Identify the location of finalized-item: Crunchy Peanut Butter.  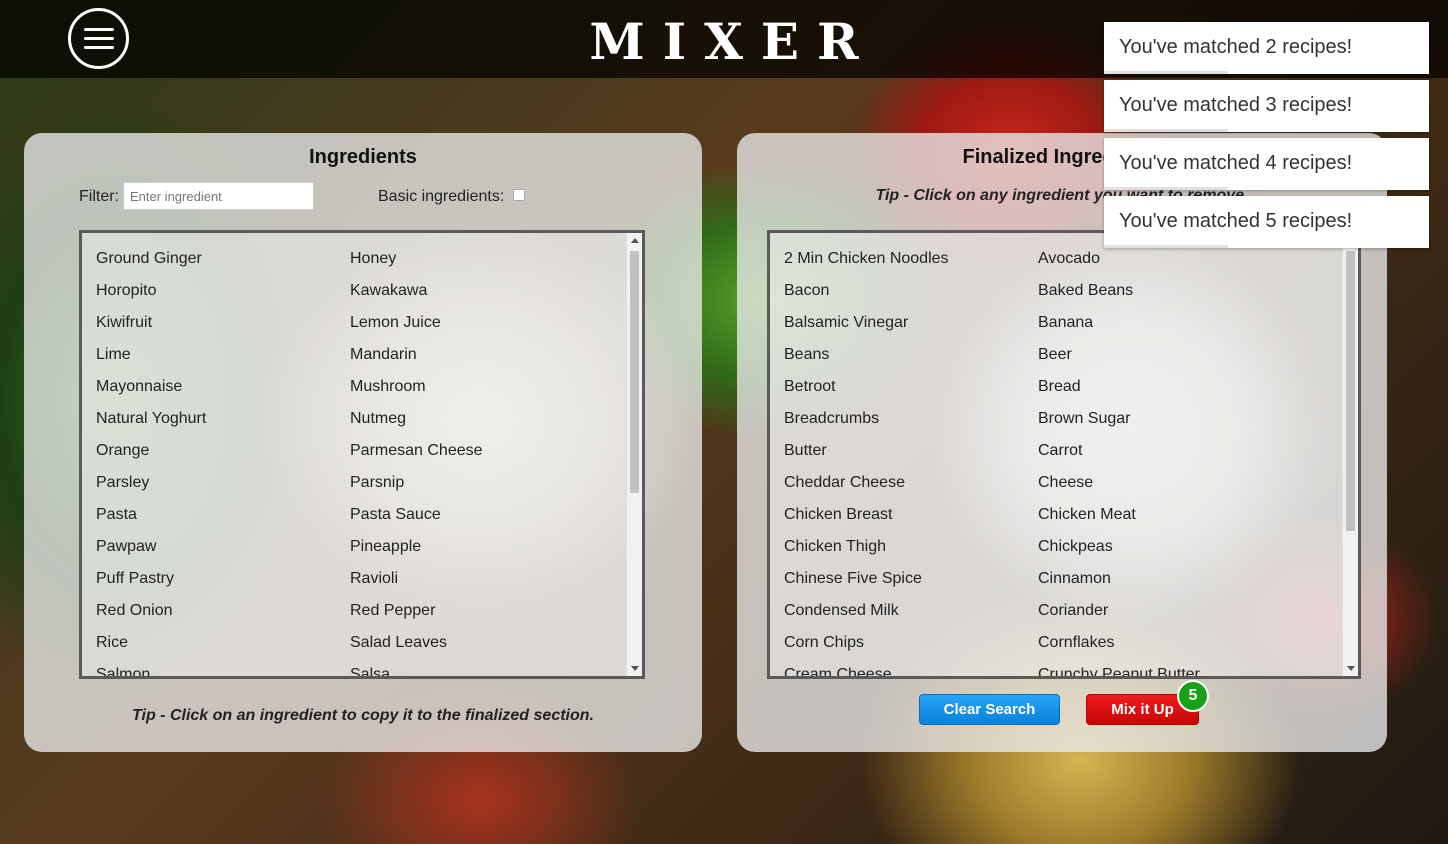
(1165, 669).